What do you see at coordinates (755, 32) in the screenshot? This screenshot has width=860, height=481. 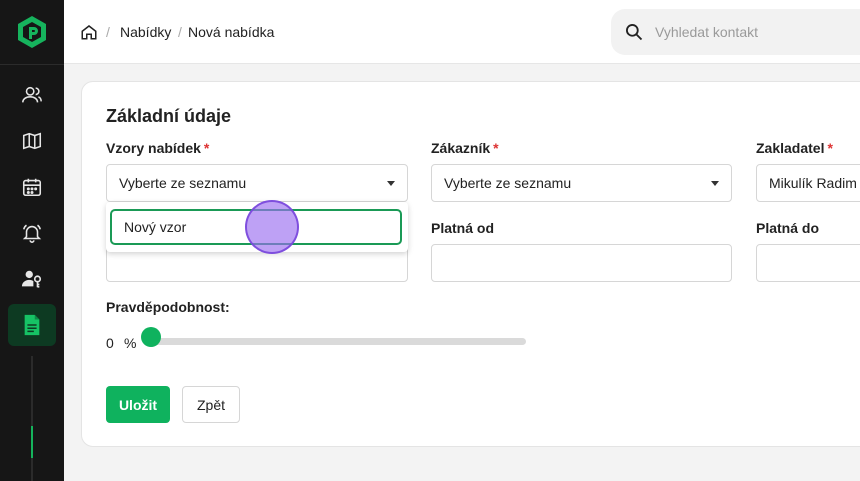 I see `search-input` at bounding box center [755, 32].